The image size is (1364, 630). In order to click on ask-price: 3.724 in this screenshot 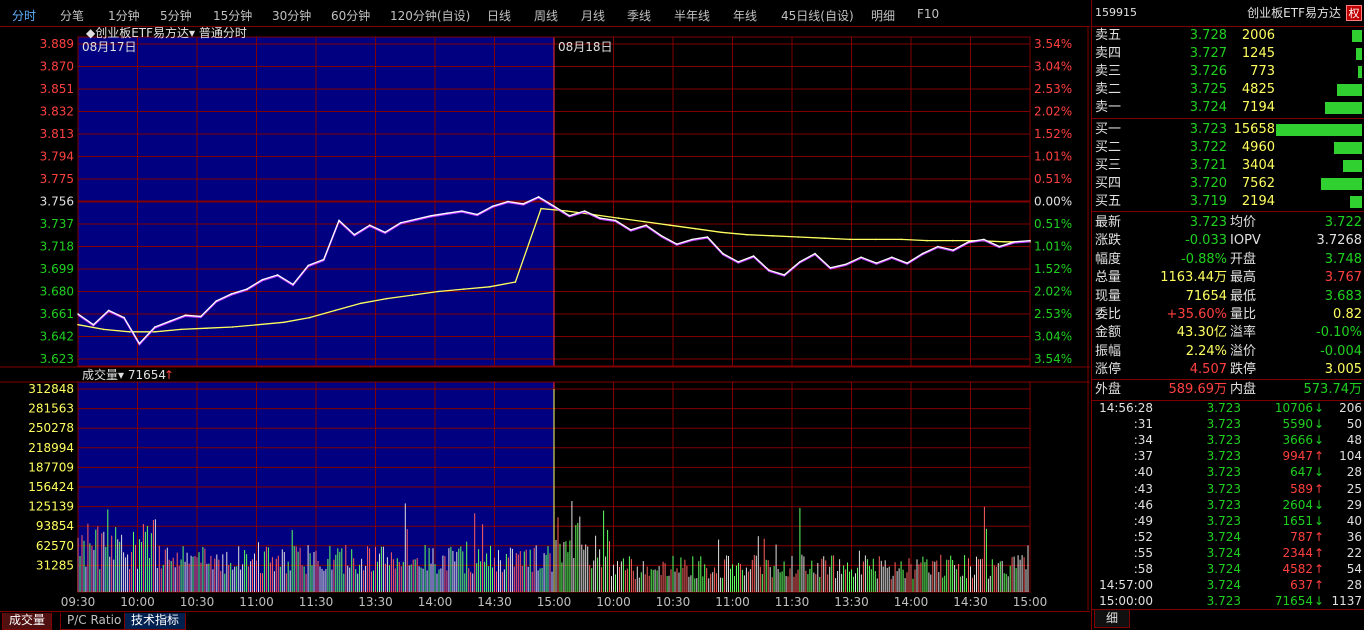, I will do `click(1208, 107)`.